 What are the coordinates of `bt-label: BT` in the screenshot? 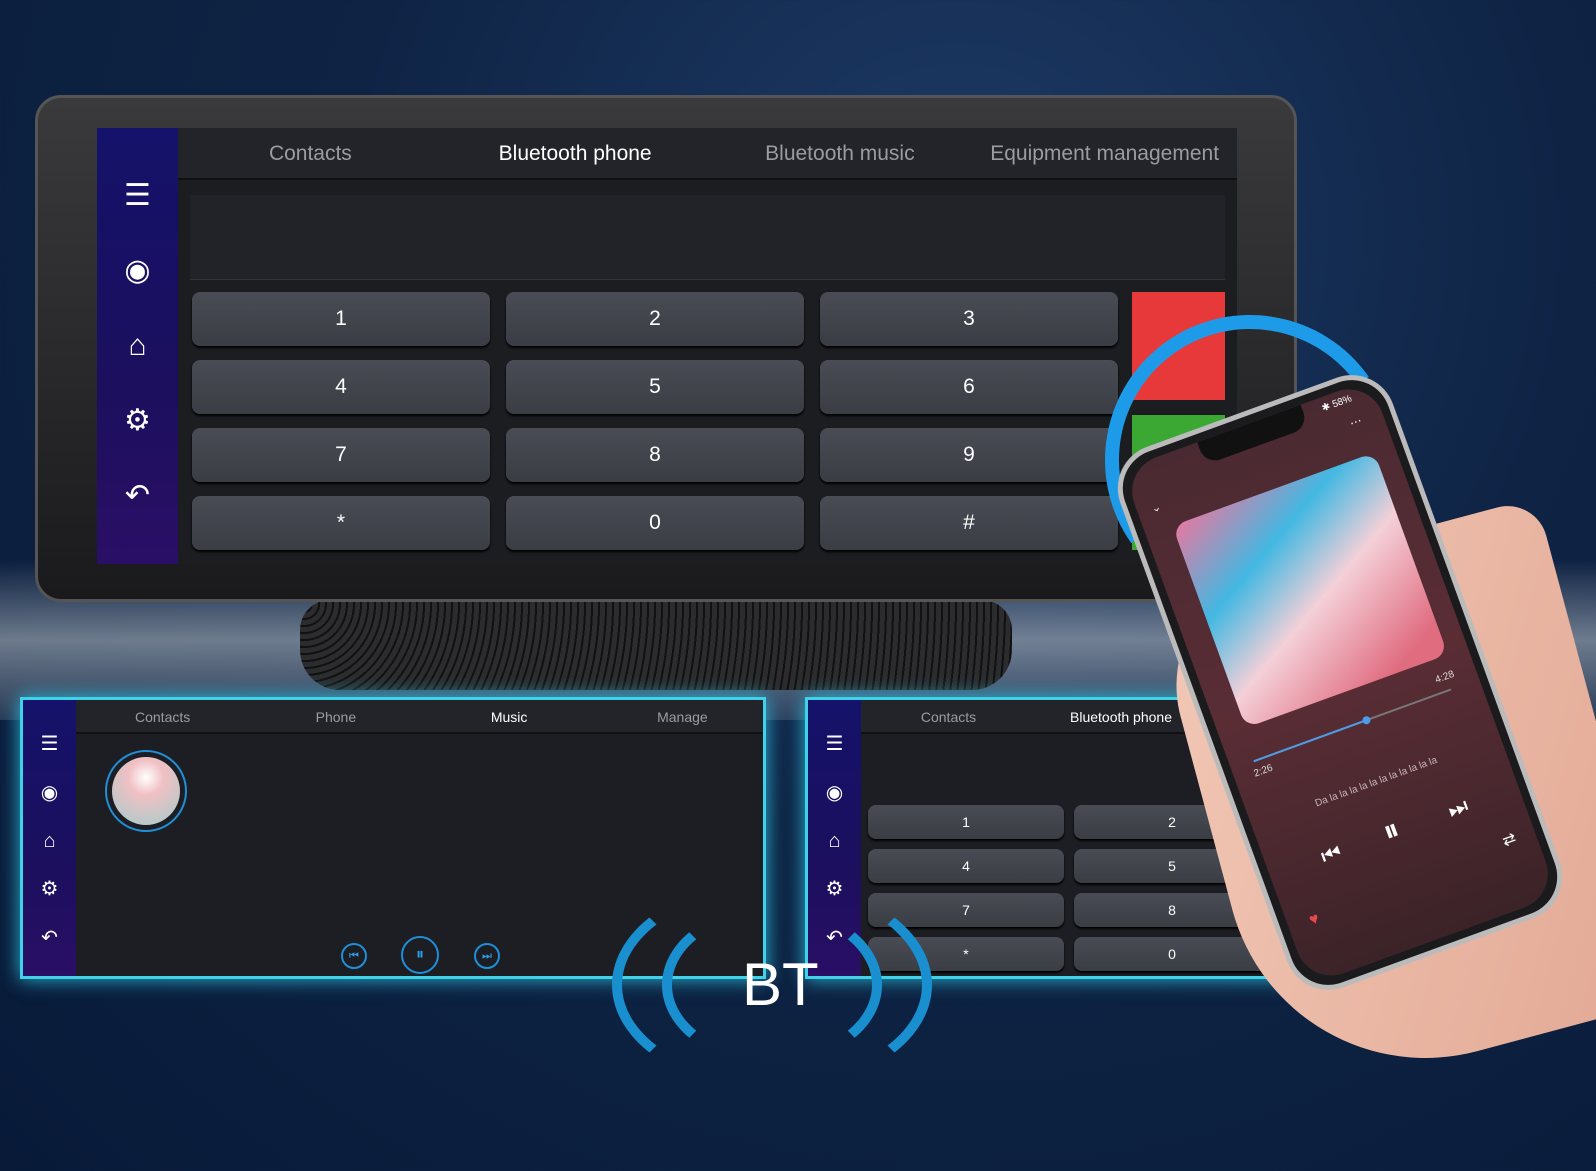 It's located at (780, 984).